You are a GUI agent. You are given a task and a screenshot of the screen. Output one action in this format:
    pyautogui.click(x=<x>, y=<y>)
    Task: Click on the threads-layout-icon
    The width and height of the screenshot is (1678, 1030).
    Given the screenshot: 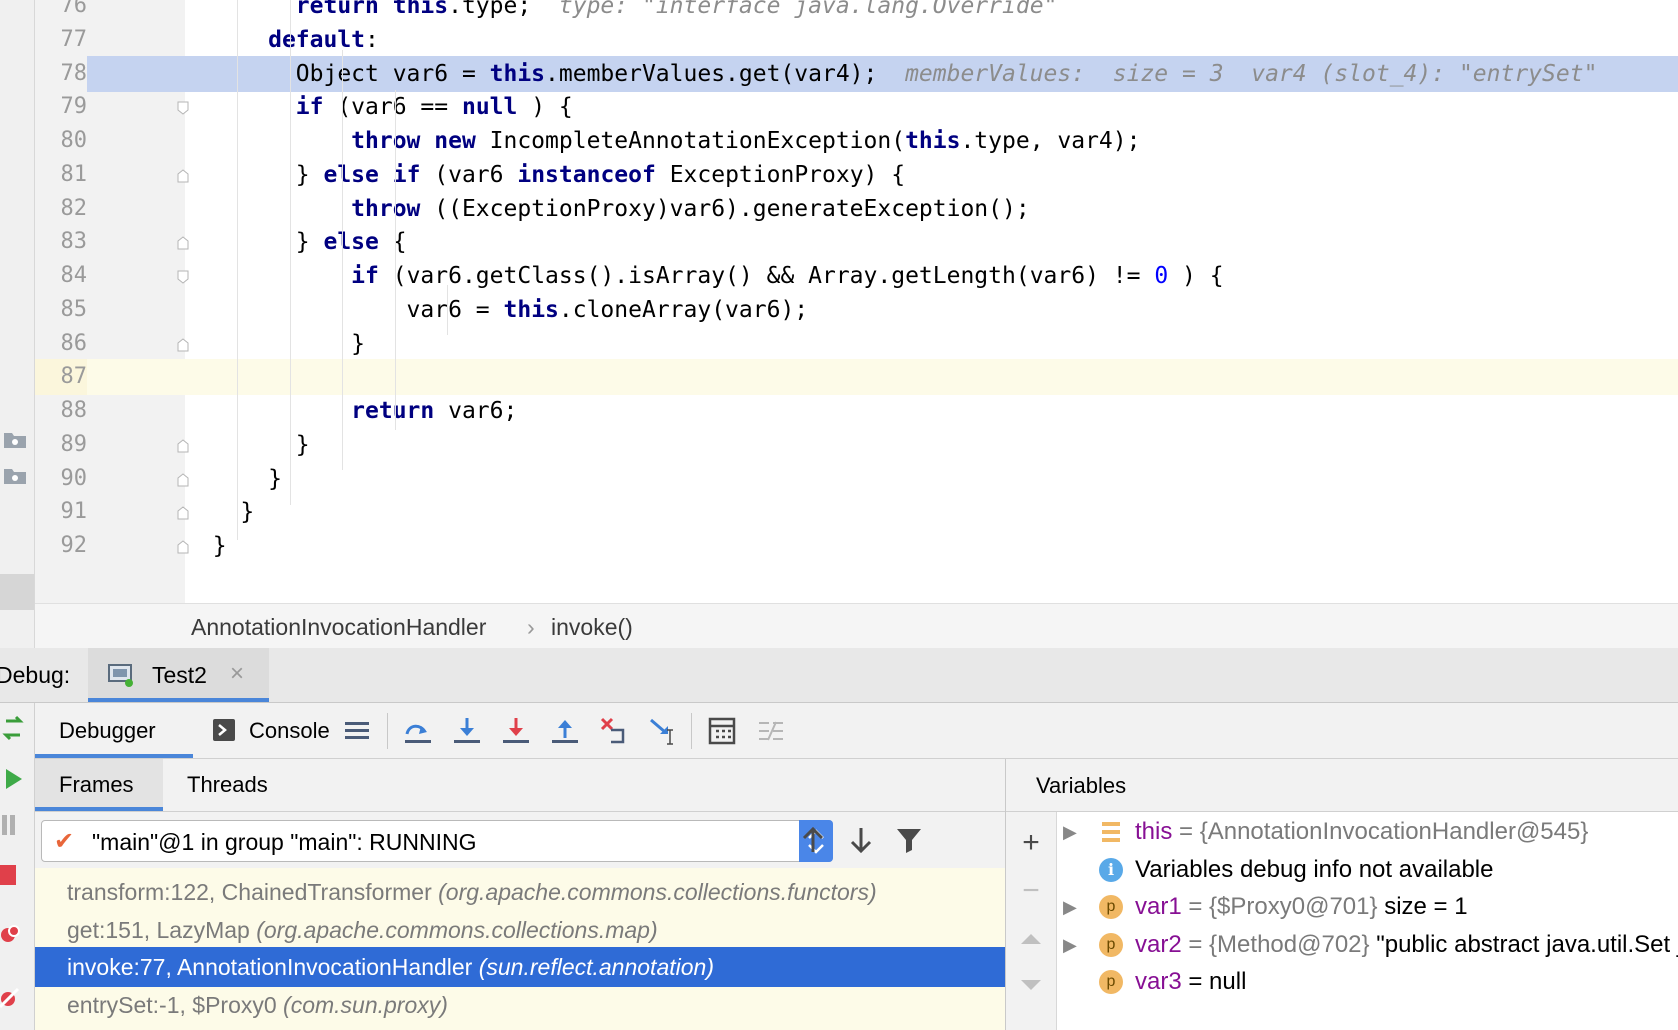 What is the action you would take?
    pyautogui.click(x=358, y=731)
    